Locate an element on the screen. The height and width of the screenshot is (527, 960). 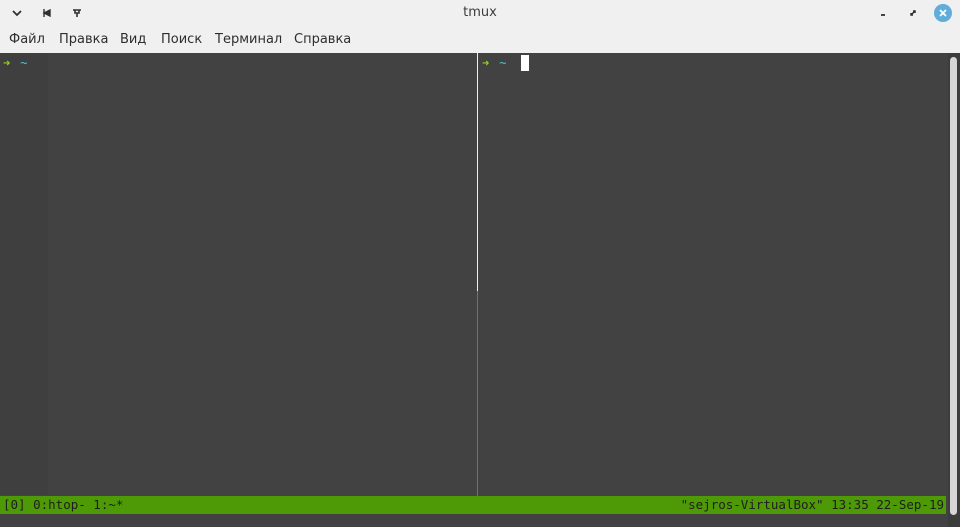
menu-view: Вид is located at coordinates (133, 39).